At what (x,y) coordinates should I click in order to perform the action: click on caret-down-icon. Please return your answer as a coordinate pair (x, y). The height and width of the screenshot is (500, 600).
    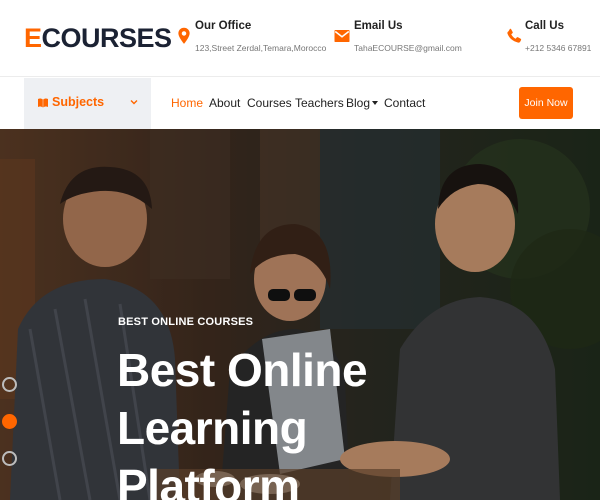
    Looking at the image, I should click on (375, 103).